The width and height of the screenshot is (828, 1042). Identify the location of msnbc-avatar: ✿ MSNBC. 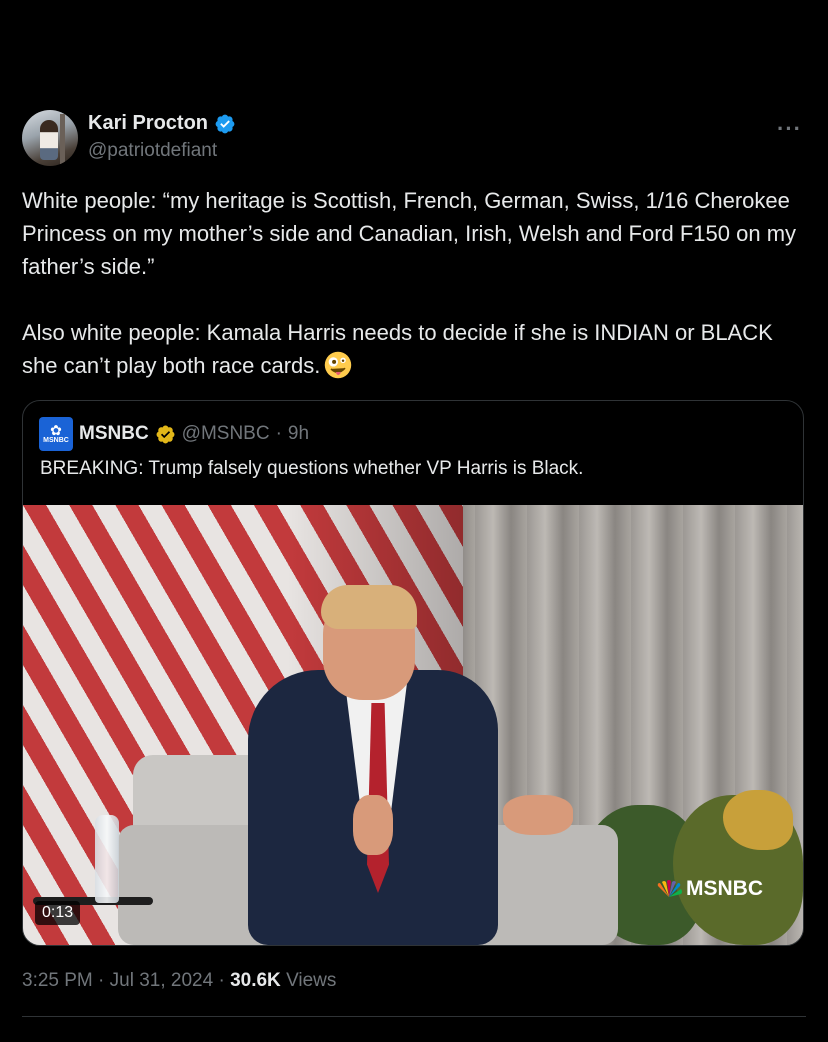
(56, 434).